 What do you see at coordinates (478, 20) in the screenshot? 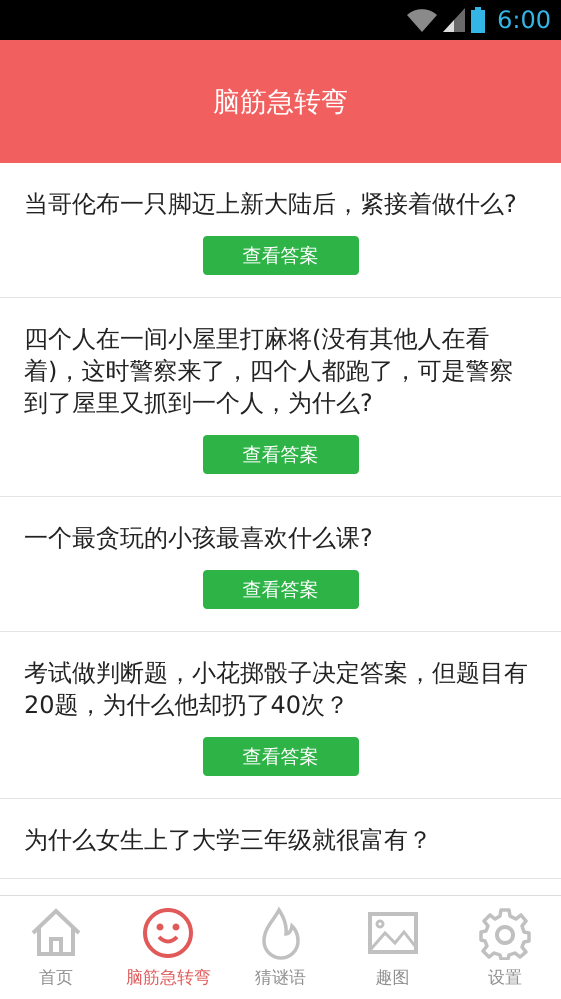
I see `battery-icon` at bounding box center [478, 20].